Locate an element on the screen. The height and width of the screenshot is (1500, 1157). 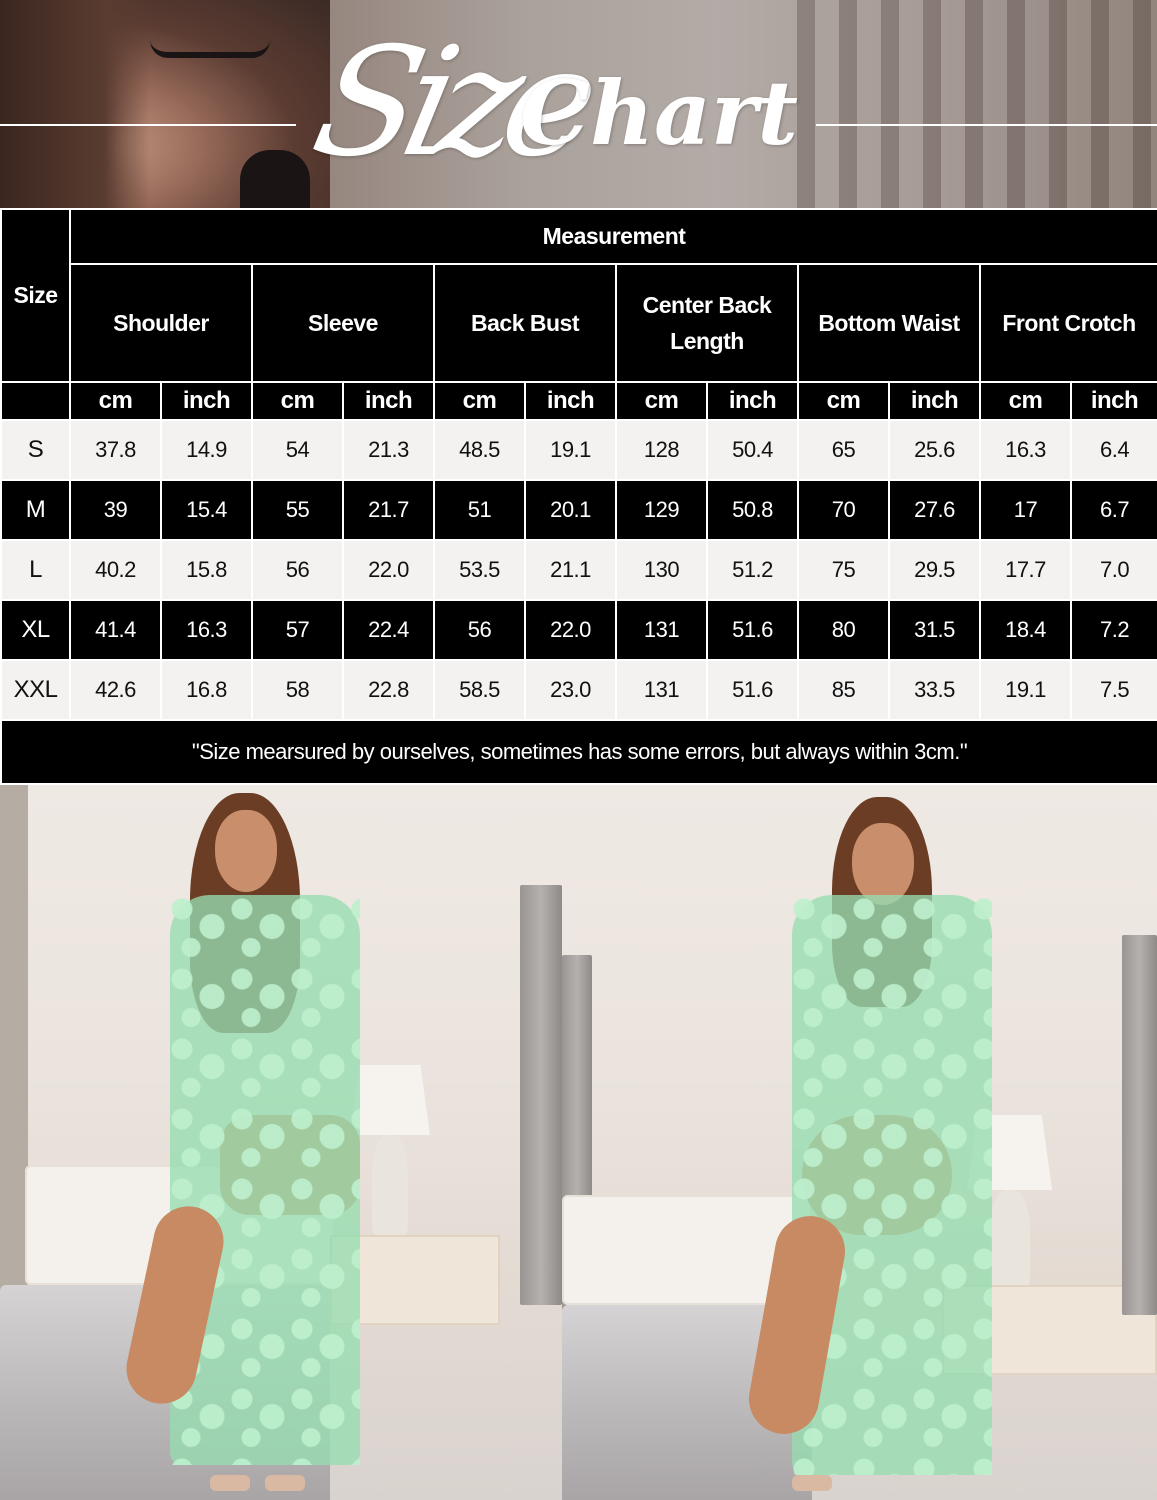
door is located at coordinates (541, 1095).